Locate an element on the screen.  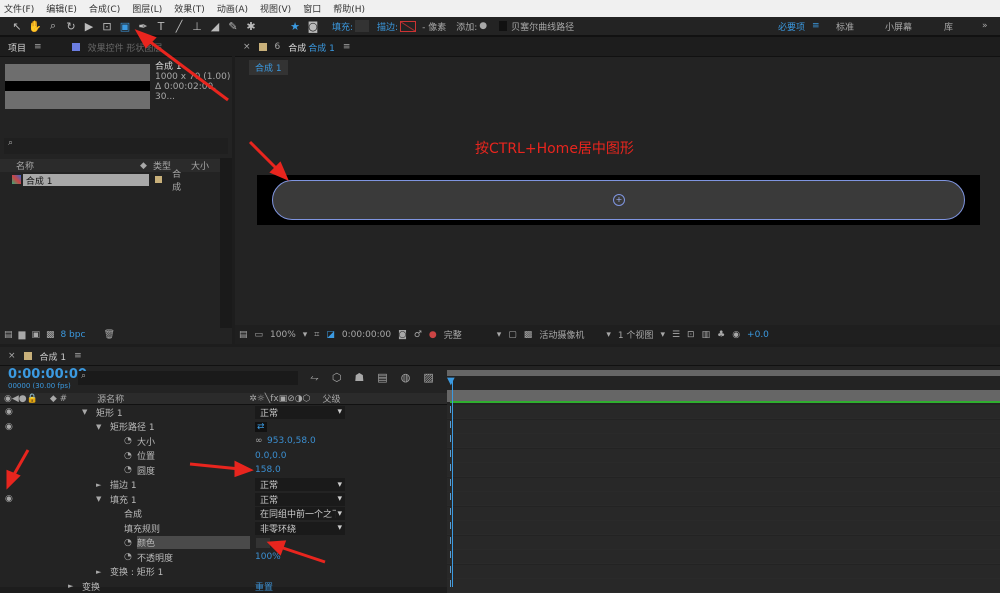
col-source-name: 源名称 is located at coordinates (110, 398).